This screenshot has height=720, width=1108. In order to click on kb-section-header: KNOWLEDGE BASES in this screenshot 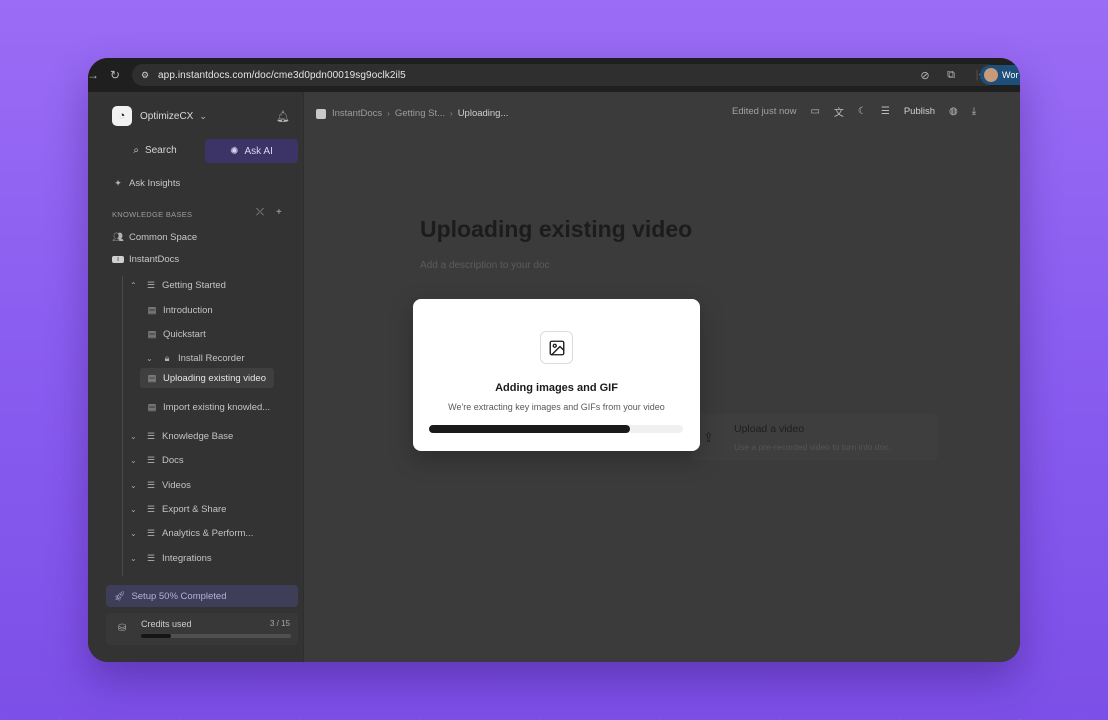, I will do `click(152, 214)`.